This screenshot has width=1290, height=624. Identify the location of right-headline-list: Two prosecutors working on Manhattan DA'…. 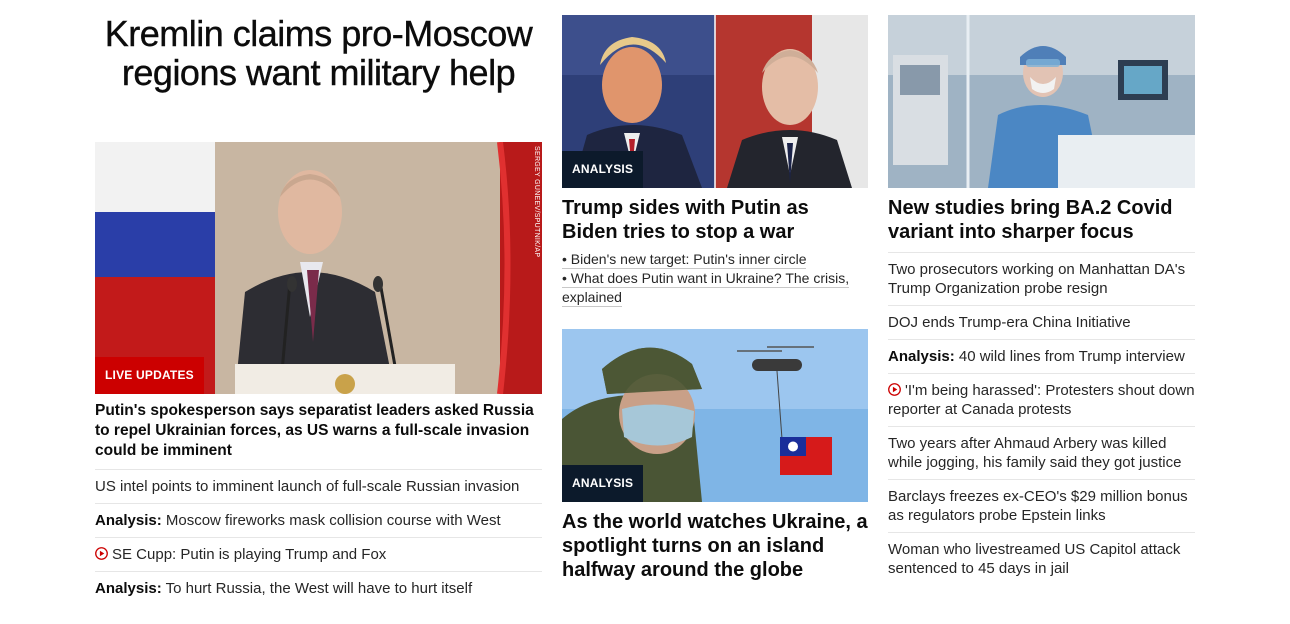
(1041, 418).